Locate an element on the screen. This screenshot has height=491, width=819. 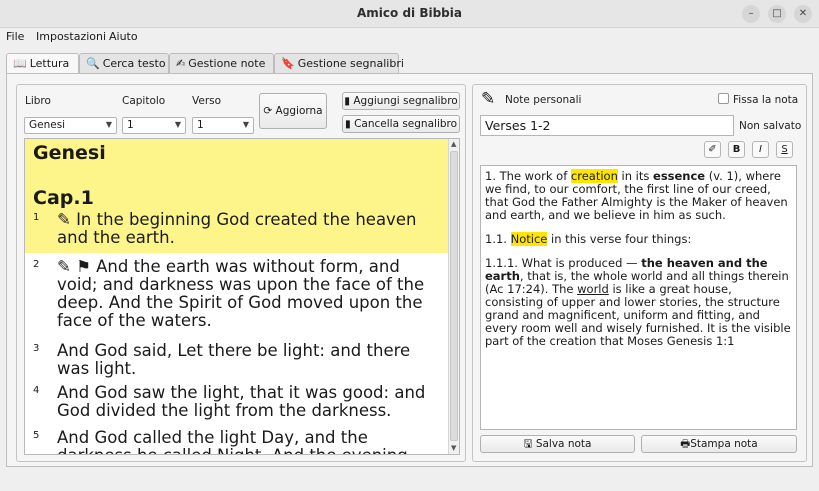
note-paragraph: 1.1. Notice in this verse four things: is located at coordinates (588, 239).